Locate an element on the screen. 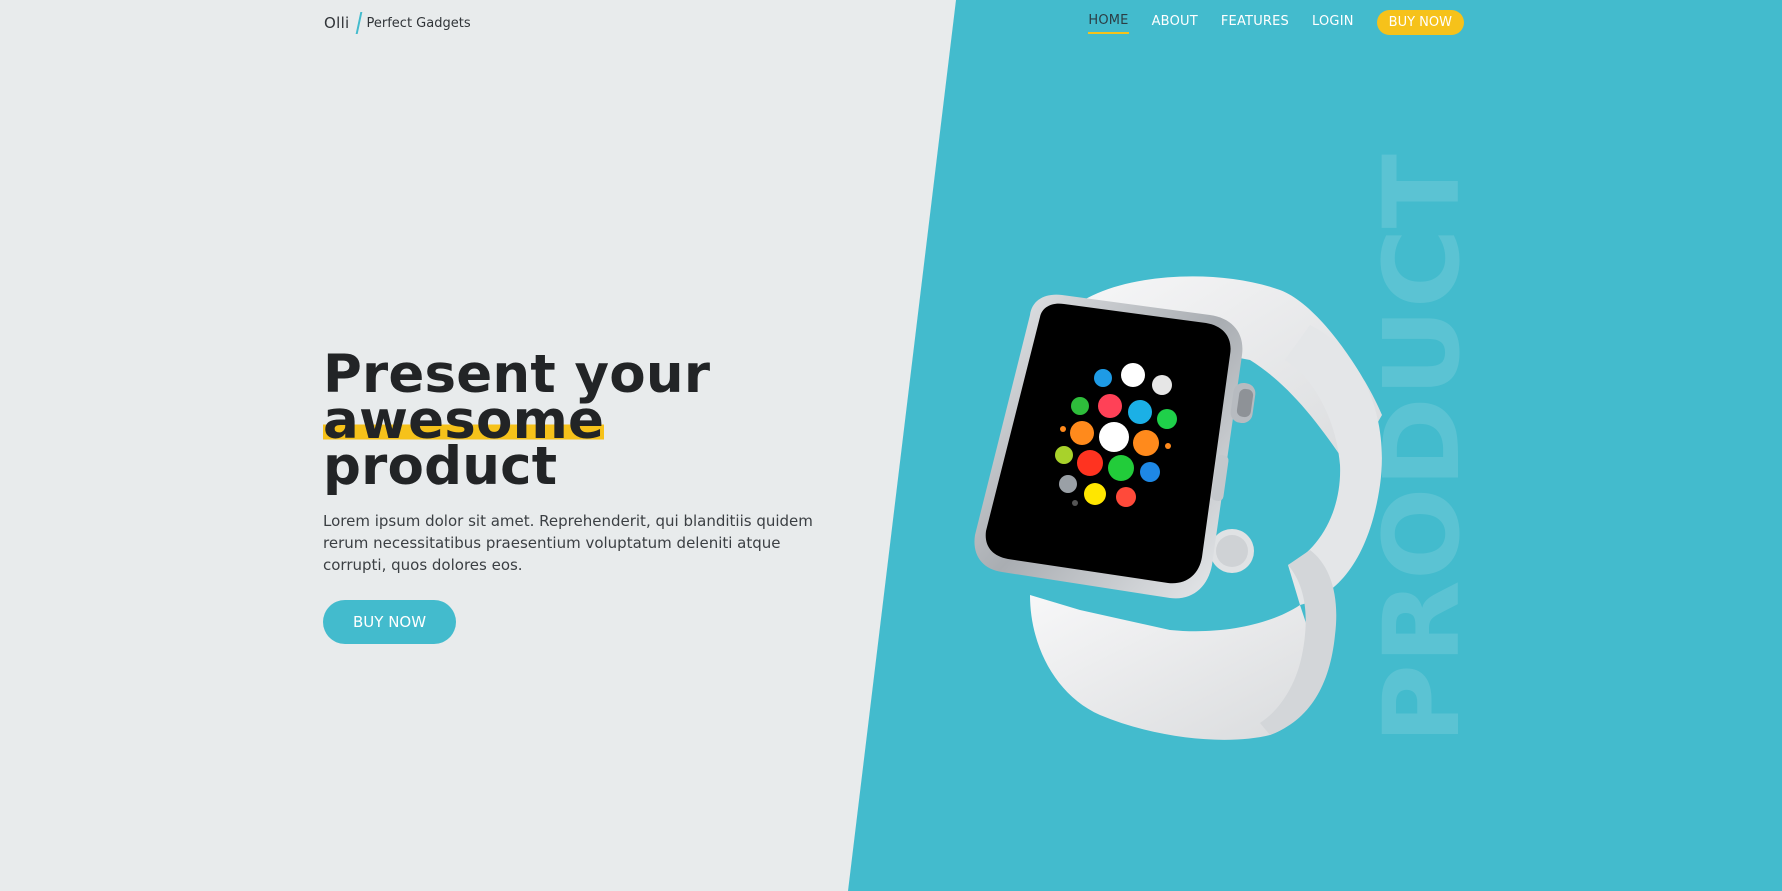 The height and width of the screenshot is (891, 1782). brand-logo: Olli Perfect Gadgets is located at coordinates (397, 23).